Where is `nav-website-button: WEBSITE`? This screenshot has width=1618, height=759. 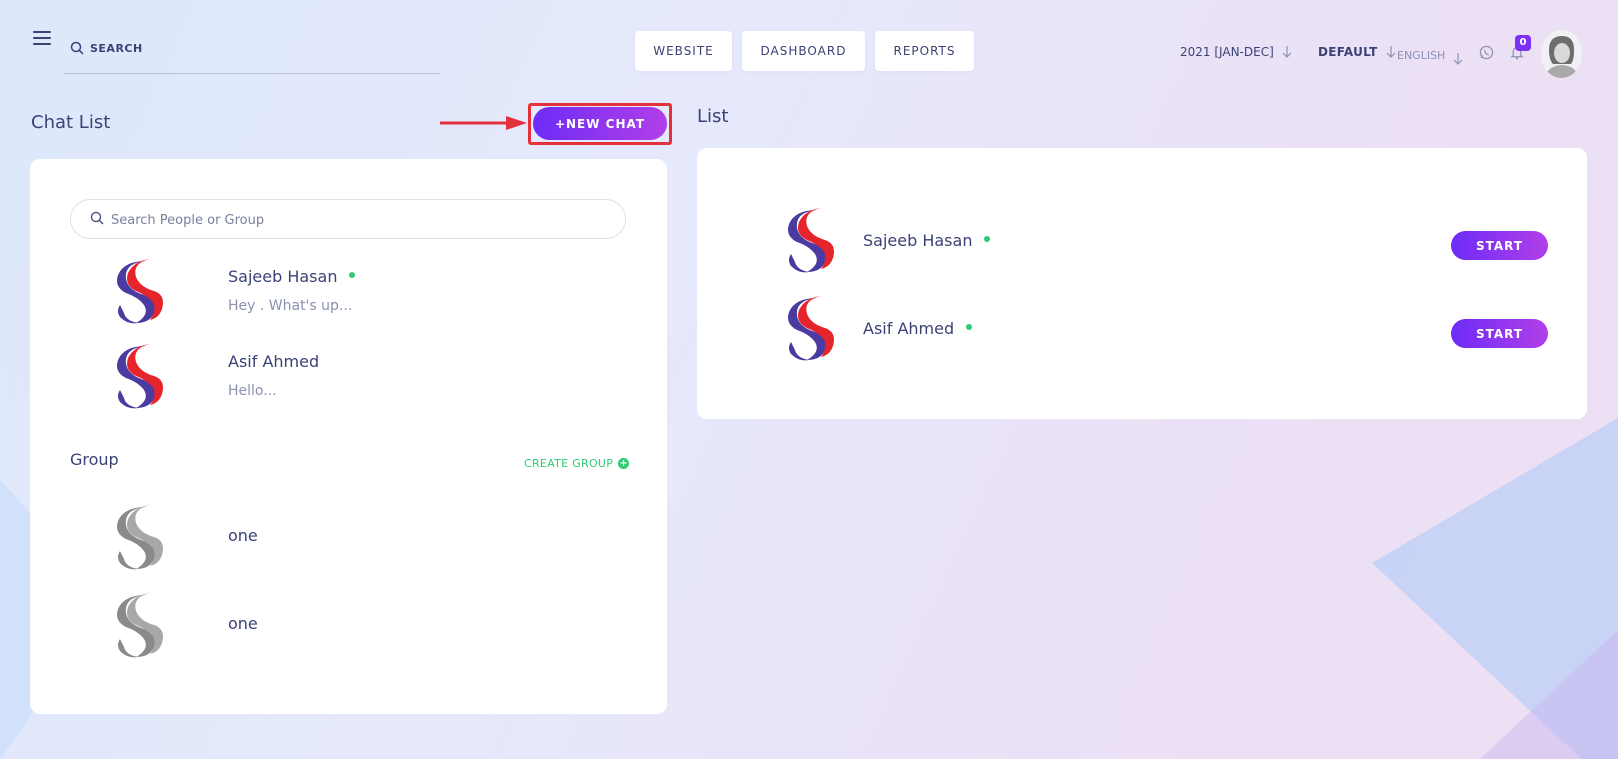
nav-website-button: WEBSITE is located at coordinates (683, 51).